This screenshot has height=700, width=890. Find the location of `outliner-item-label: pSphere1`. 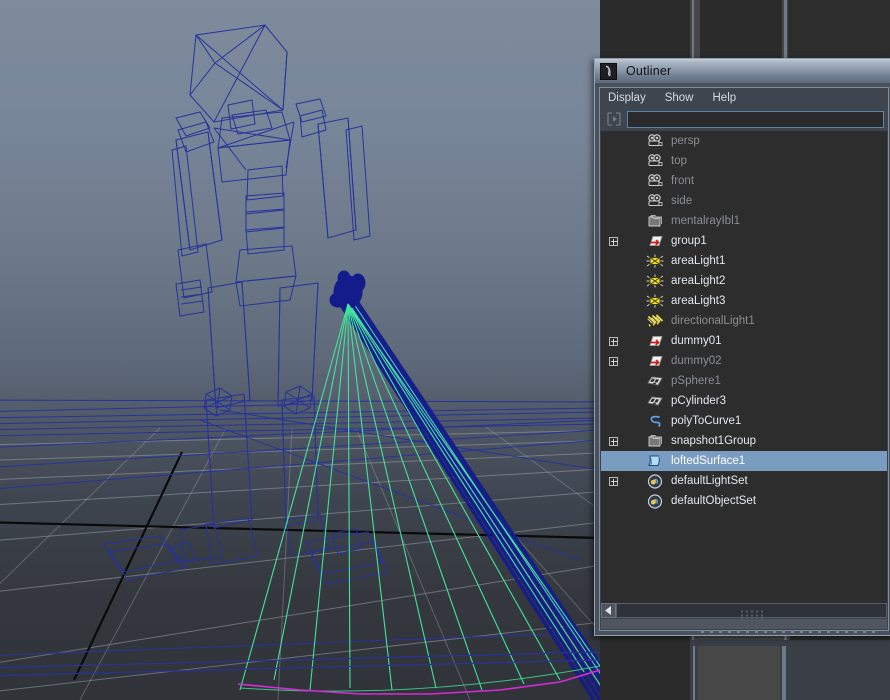

outliner-item-label: pSphere1 is located at coordinates (696, 381).